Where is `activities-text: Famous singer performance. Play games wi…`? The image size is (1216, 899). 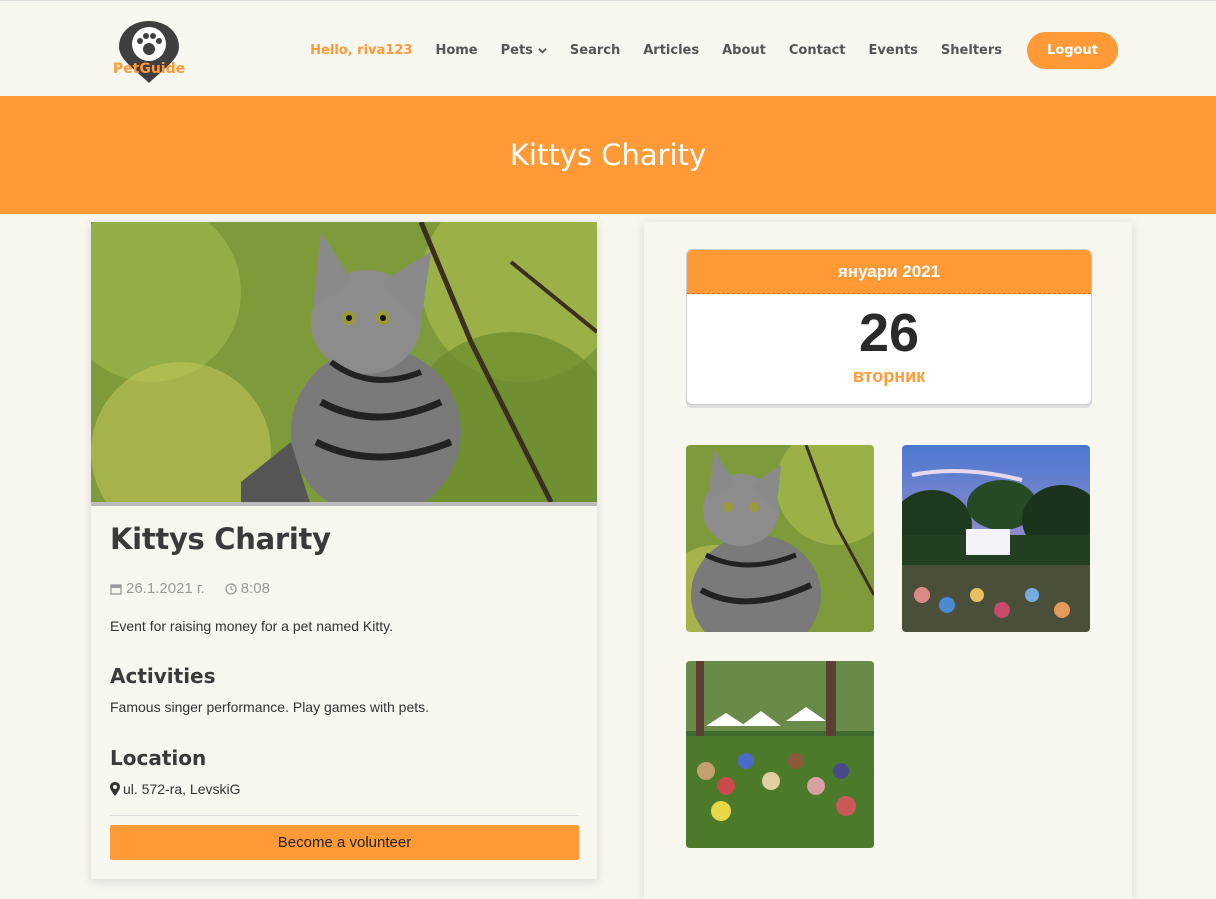
activities-text: Famous singer performance. Play games wi… is located at coordinates (270, 707).